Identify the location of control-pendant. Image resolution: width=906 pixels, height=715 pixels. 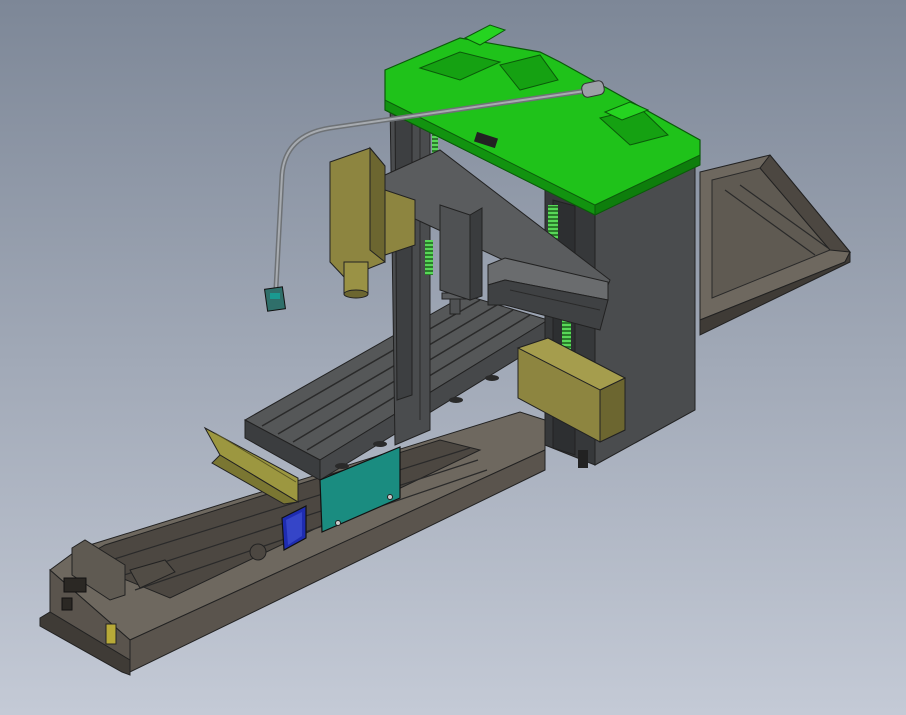
(275, 299).